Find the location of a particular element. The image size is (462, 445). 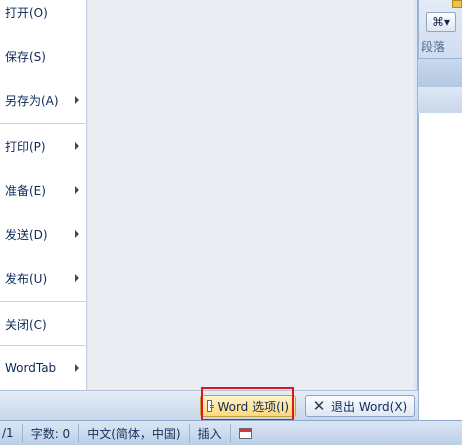

status-macro is located at coordinates (245, 433).